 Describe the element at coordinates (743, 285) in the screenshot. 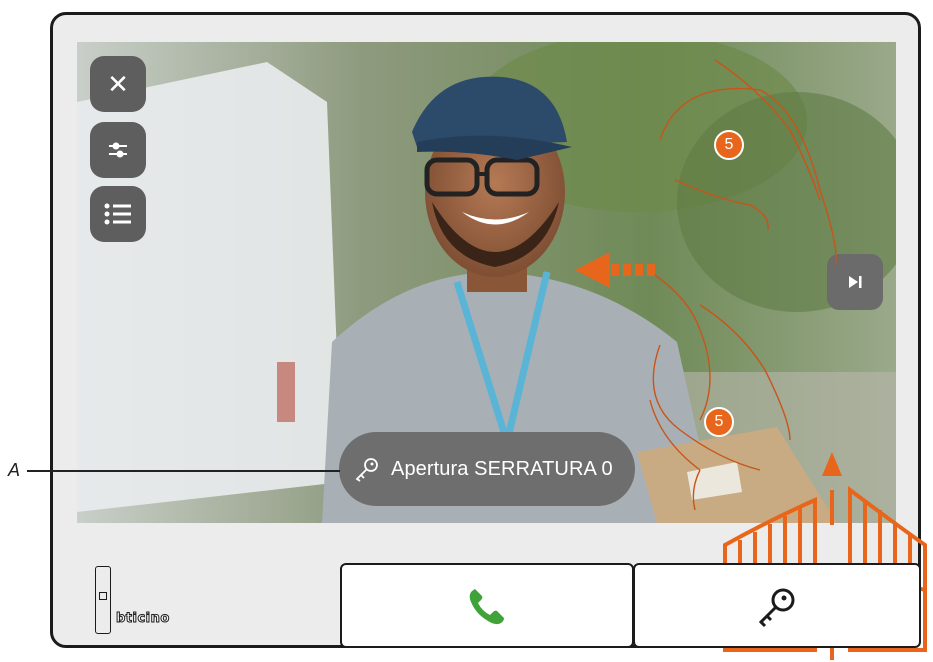

I see `hand-drawing` at that location.